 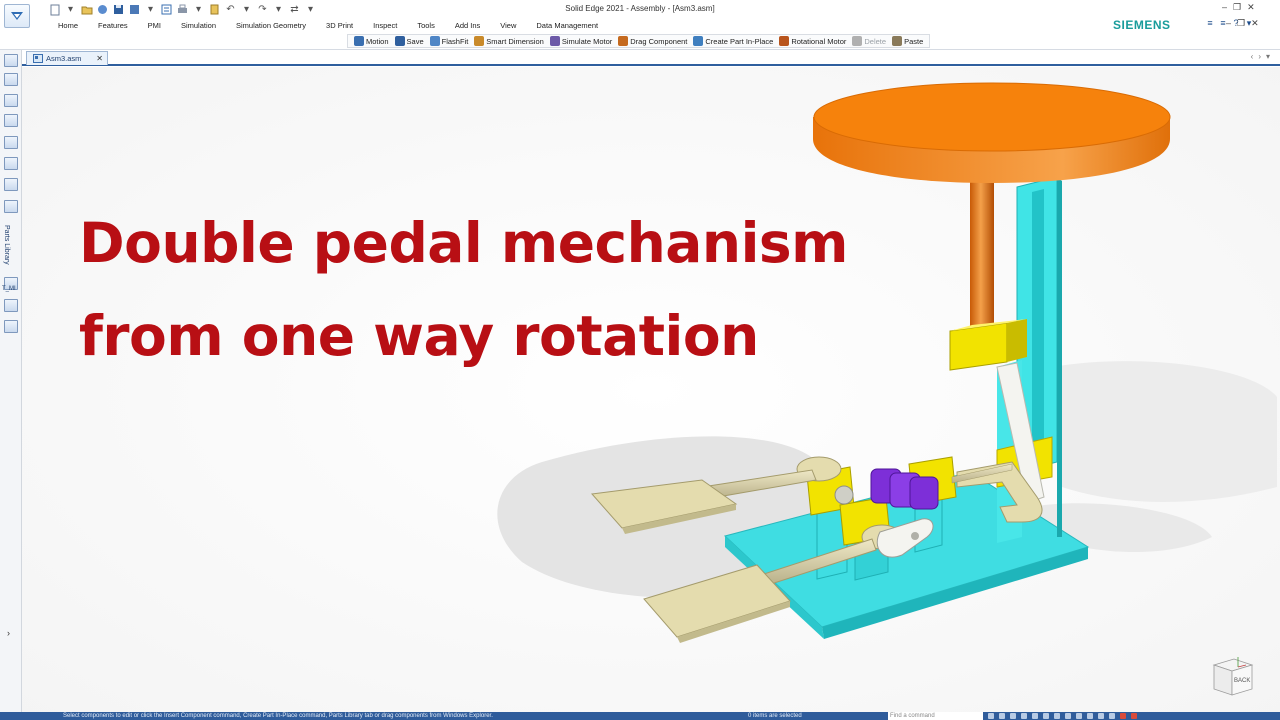 I want to click on seat-disc, so click(x=992, y=117).